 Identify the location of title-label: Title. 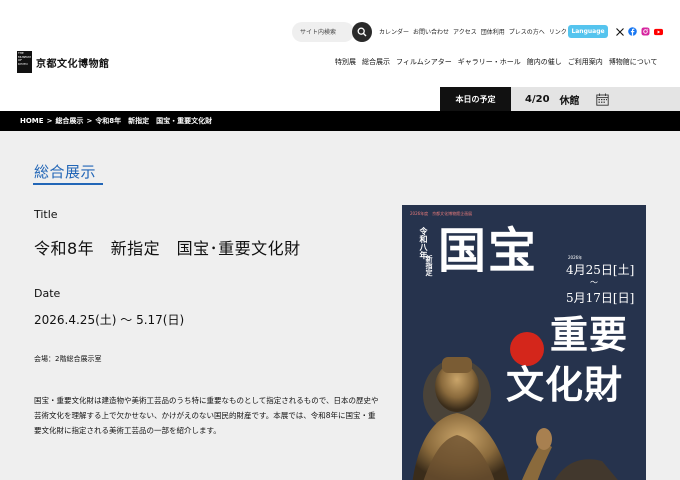
(46, 214).